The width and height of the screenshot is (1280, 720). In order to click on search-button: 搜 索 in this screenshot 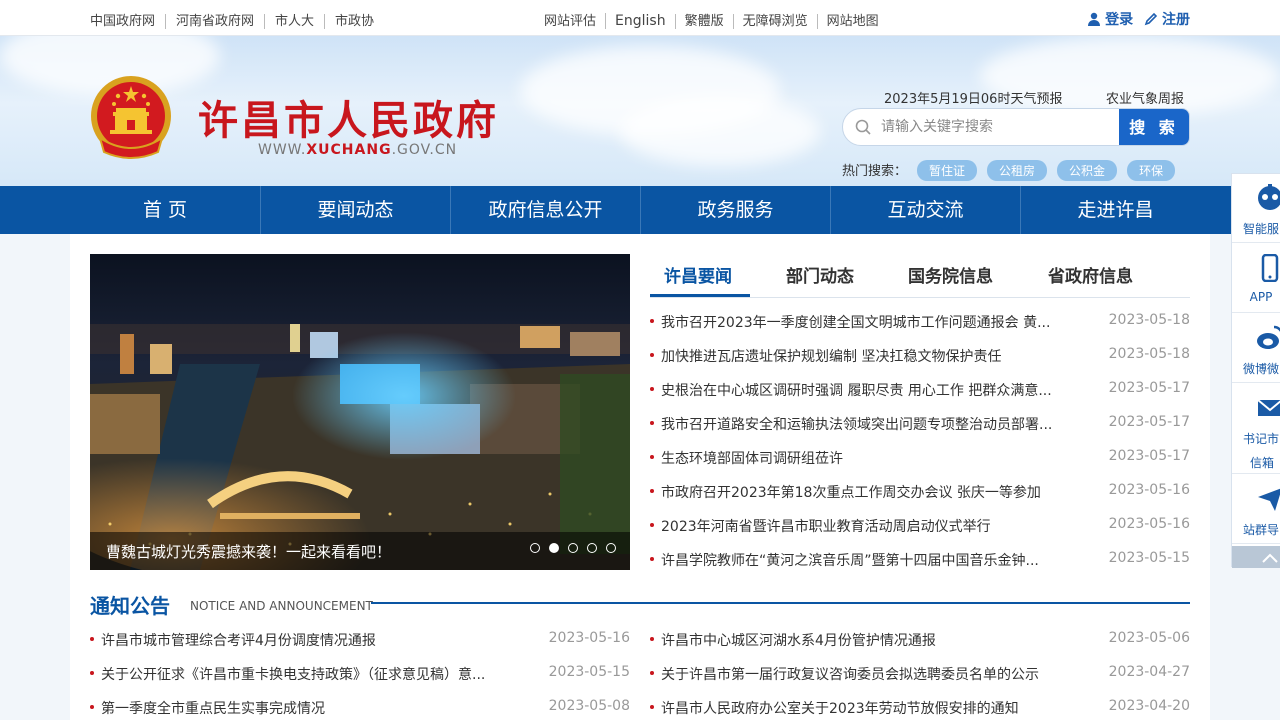, I will do `click(1154, 127)`.